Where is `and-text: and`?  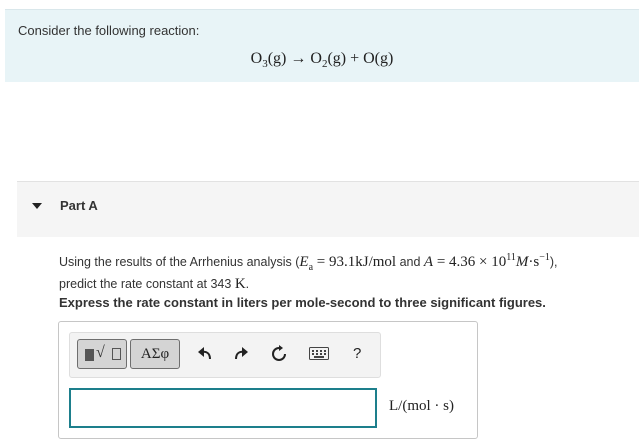
and-text: and is located at coordinates (410, 262).